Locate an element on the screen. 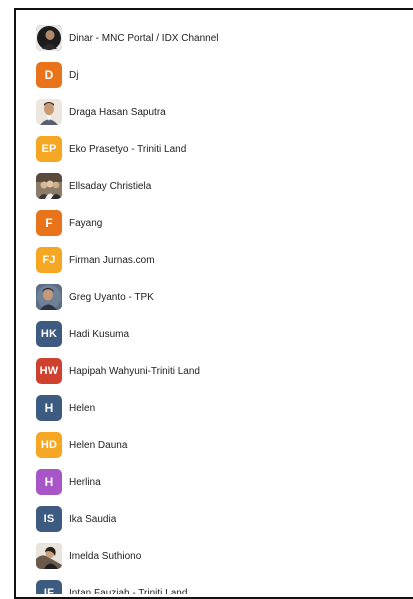 Image resolution: width=413 pixels, height=599 pixels. contact-name: Helen Dauna is located at coordinates (98, 445).